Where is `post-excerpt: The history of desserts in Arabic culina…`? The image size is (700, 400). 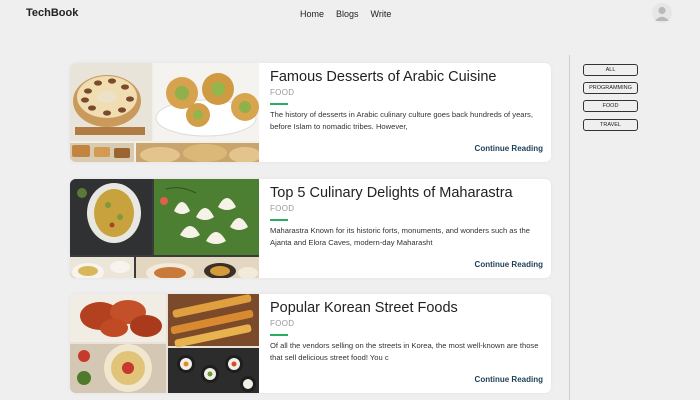 post-excerpt: The history of desserts in Arabic culina… is located at coordinates (401, 120).